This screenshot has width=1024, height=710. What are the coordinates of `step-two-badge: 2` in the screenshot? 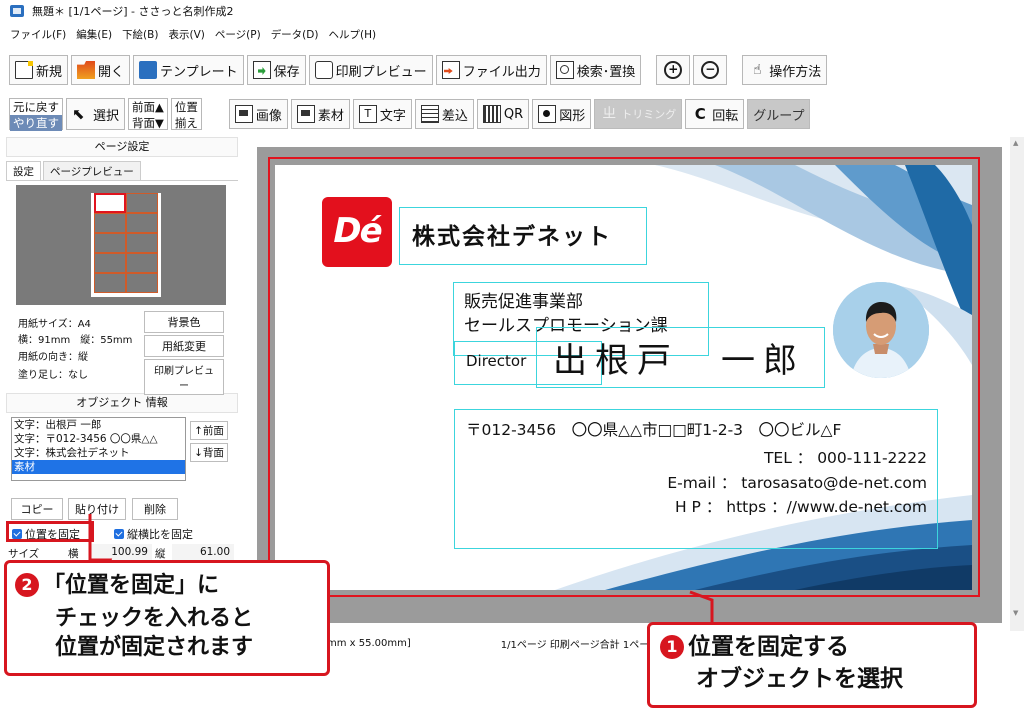 It's located at (27, 585).